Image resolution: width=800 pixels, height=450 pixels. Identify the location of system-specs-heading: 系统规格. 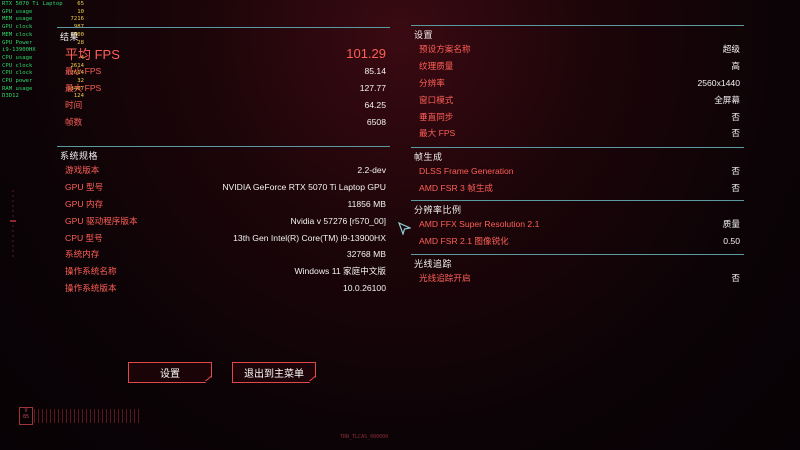
(223, 154).